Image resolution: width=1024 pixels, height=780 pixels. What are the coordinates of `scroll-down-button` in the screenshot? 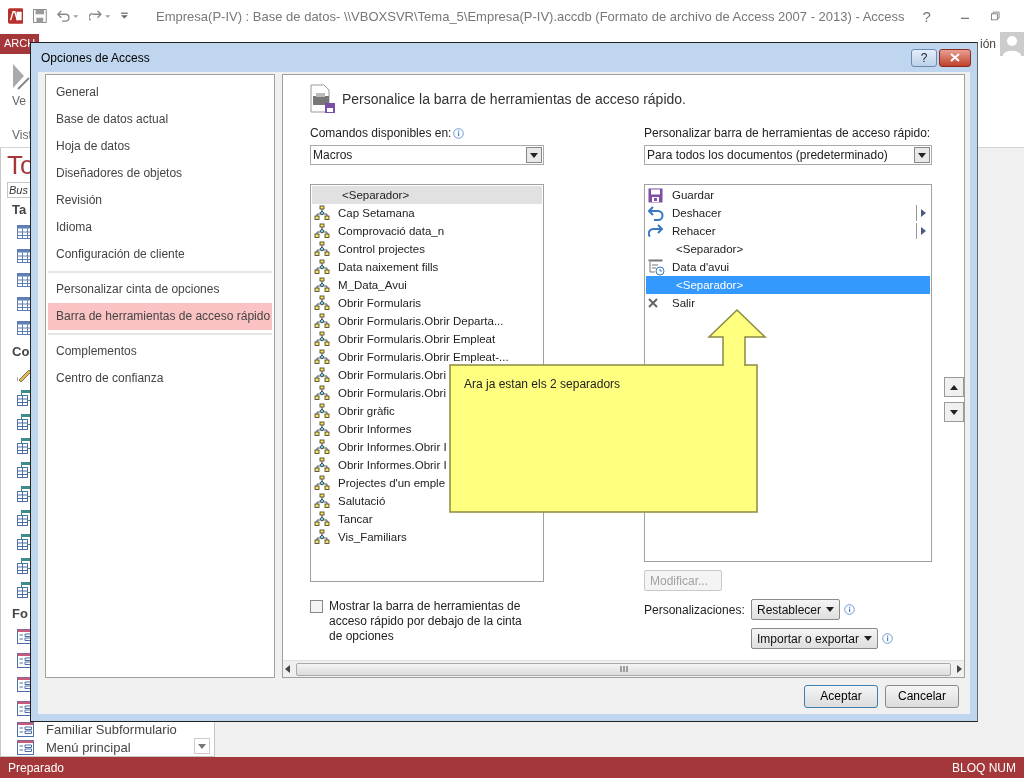 It's located at (202, 746).